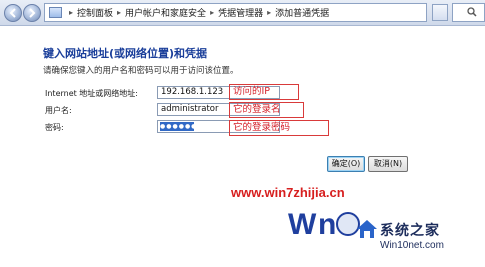  I want to click on breadcrumb: ▸ 控制面板 ▸ 用户帐户和家庭安全 ▸ 凭据管理器 ▸ 添加普通凭据, so click(235, 12).